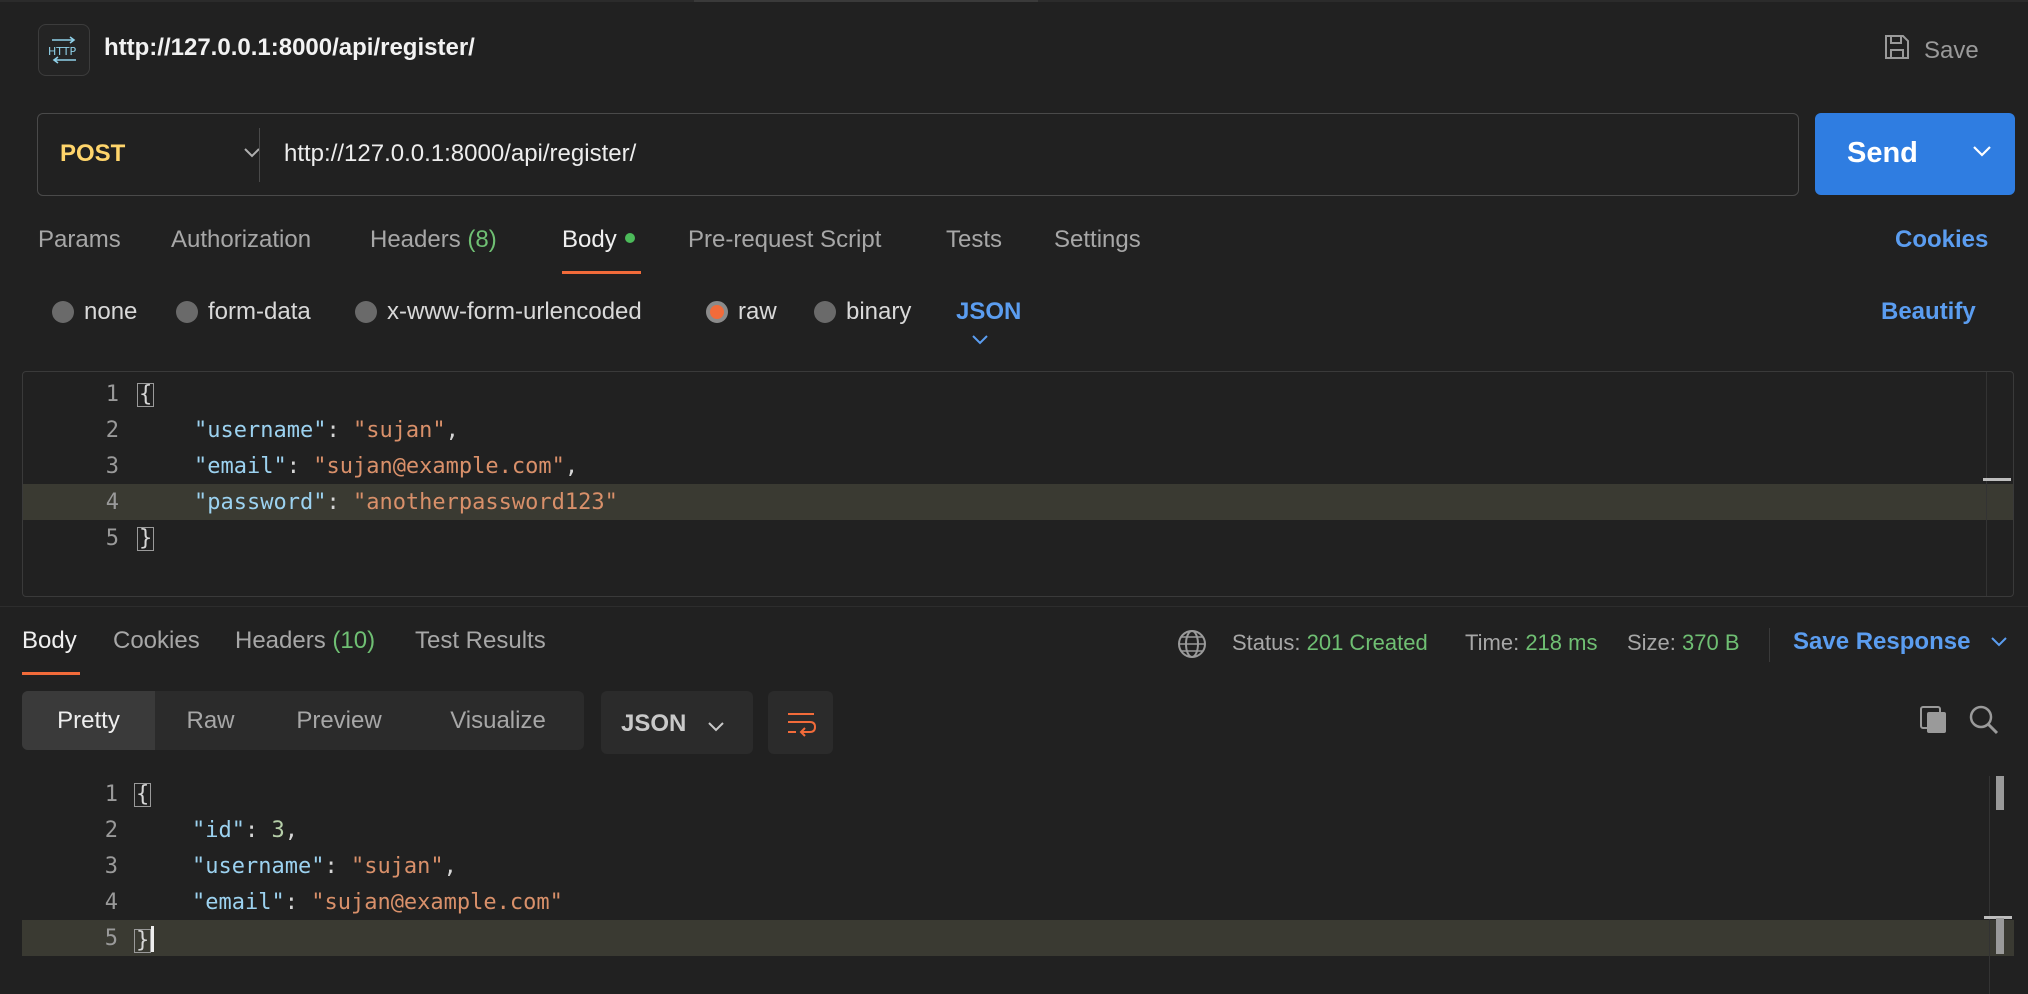 This screenshot has height=994, width=2028. I want to click on status-value: 201 Created, so click(1367, 642).